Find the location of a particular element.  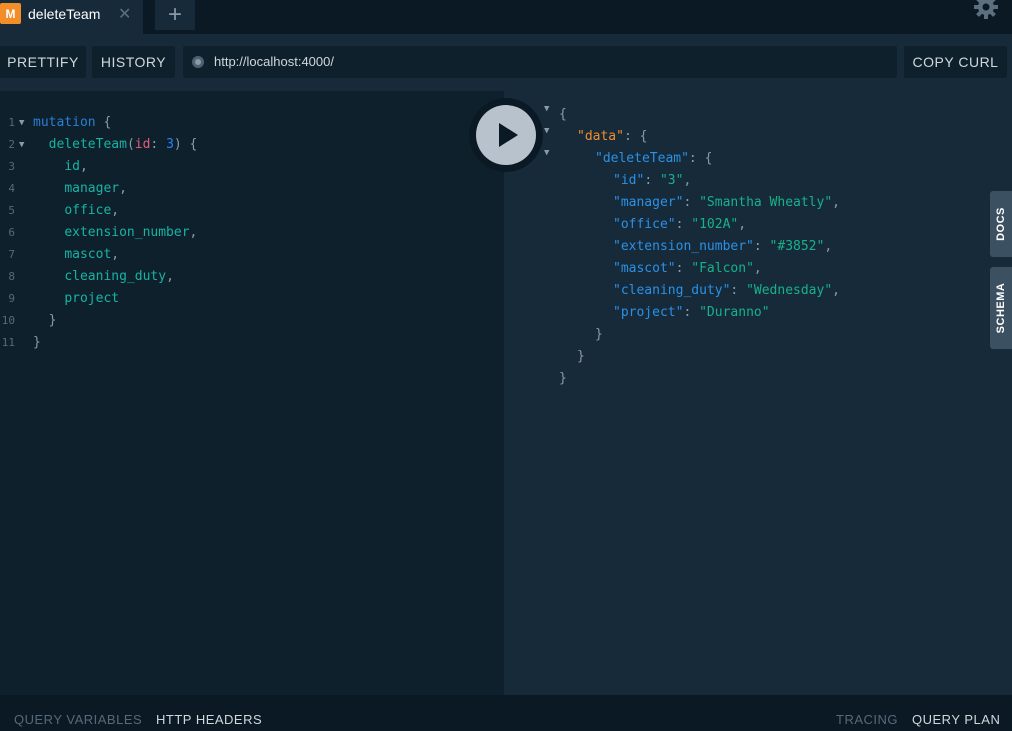

result-value: "102A" is located at coordinates (715, 224).